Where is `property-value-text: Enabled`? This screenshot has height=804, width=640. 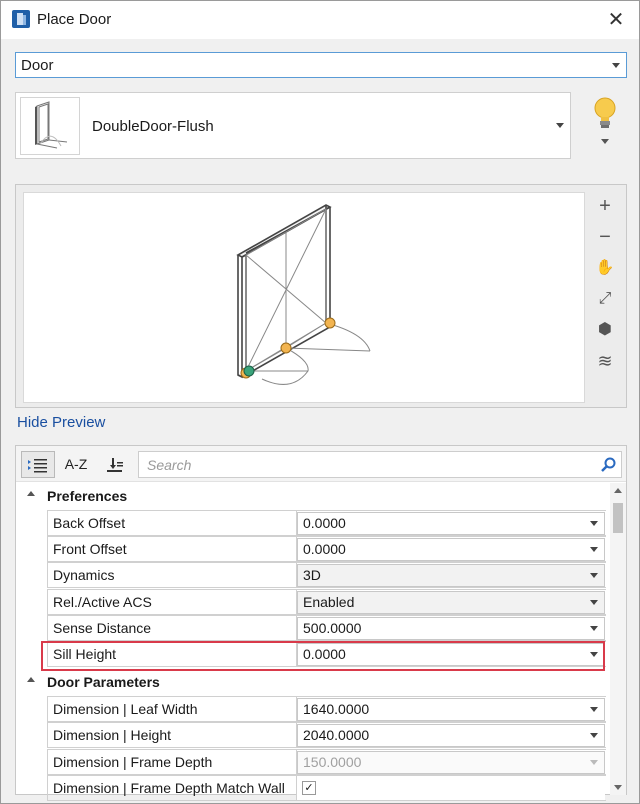 property-value-text: Enabled is located at coordinates (329, 602).